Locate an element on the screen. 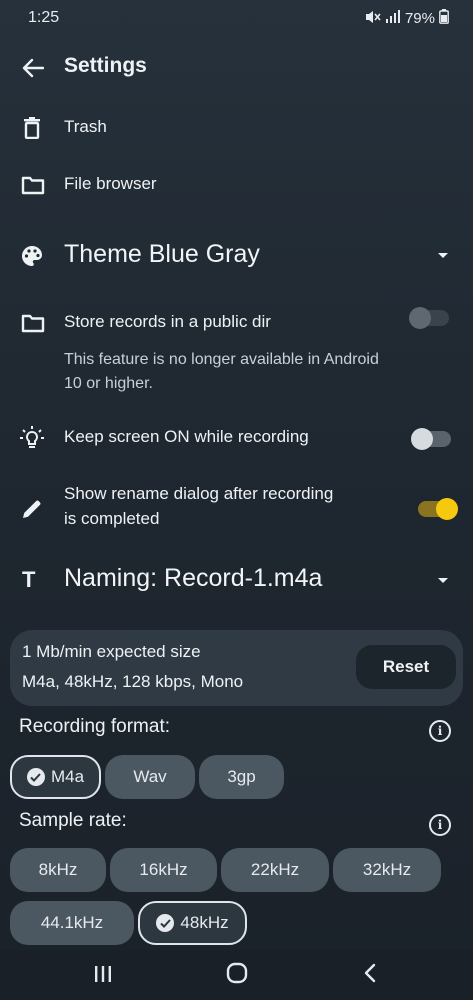 This screenshot has width=473, height=1000. sample-rate-chip-label: 8kHz is located at coordinates (58, 869).